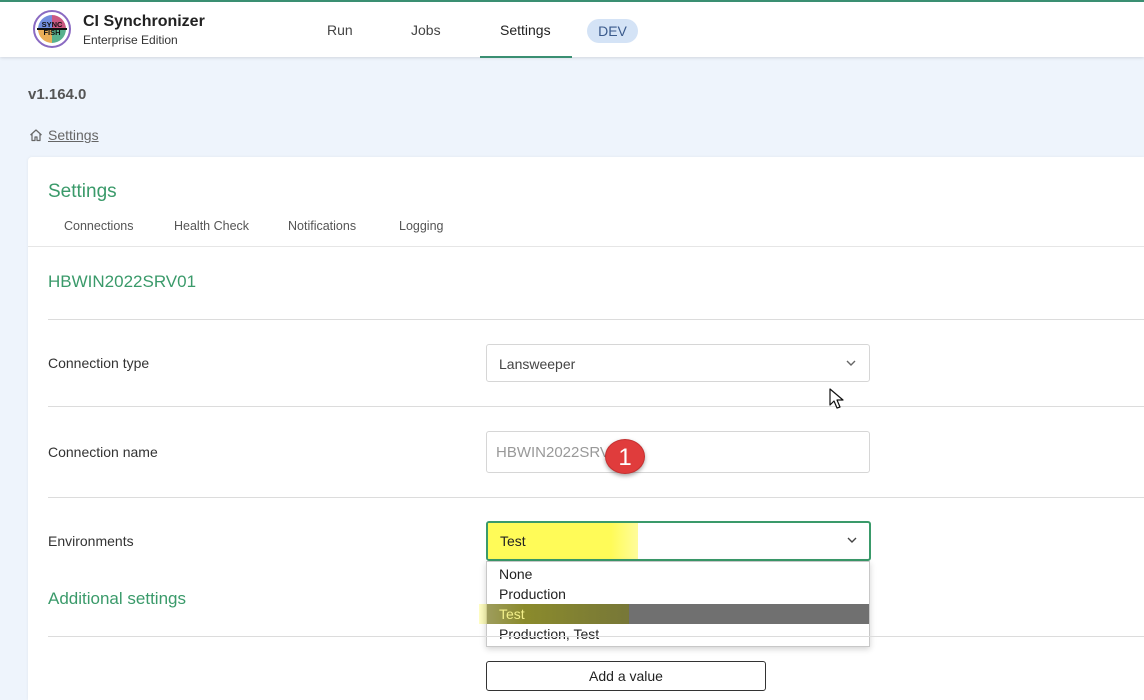 This screenshot has width=1144, height=700. What do you see at coordinates (421, 226) in the screenshot?
I see `subtab-logging: Logging` at bounding box center [421, 226].